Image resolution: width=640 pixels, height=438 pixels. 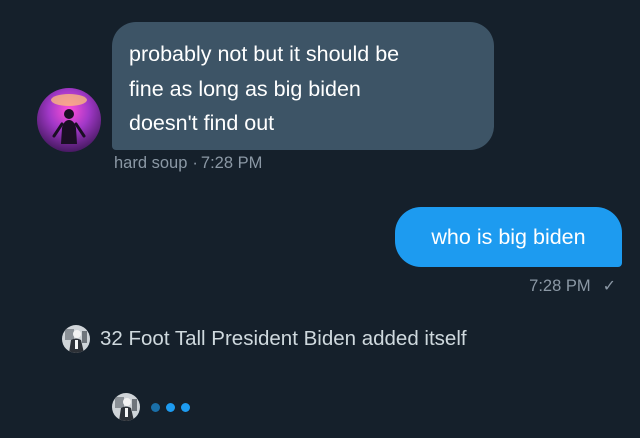 I want to click on typing-indicator, so click(x=151, y=407).